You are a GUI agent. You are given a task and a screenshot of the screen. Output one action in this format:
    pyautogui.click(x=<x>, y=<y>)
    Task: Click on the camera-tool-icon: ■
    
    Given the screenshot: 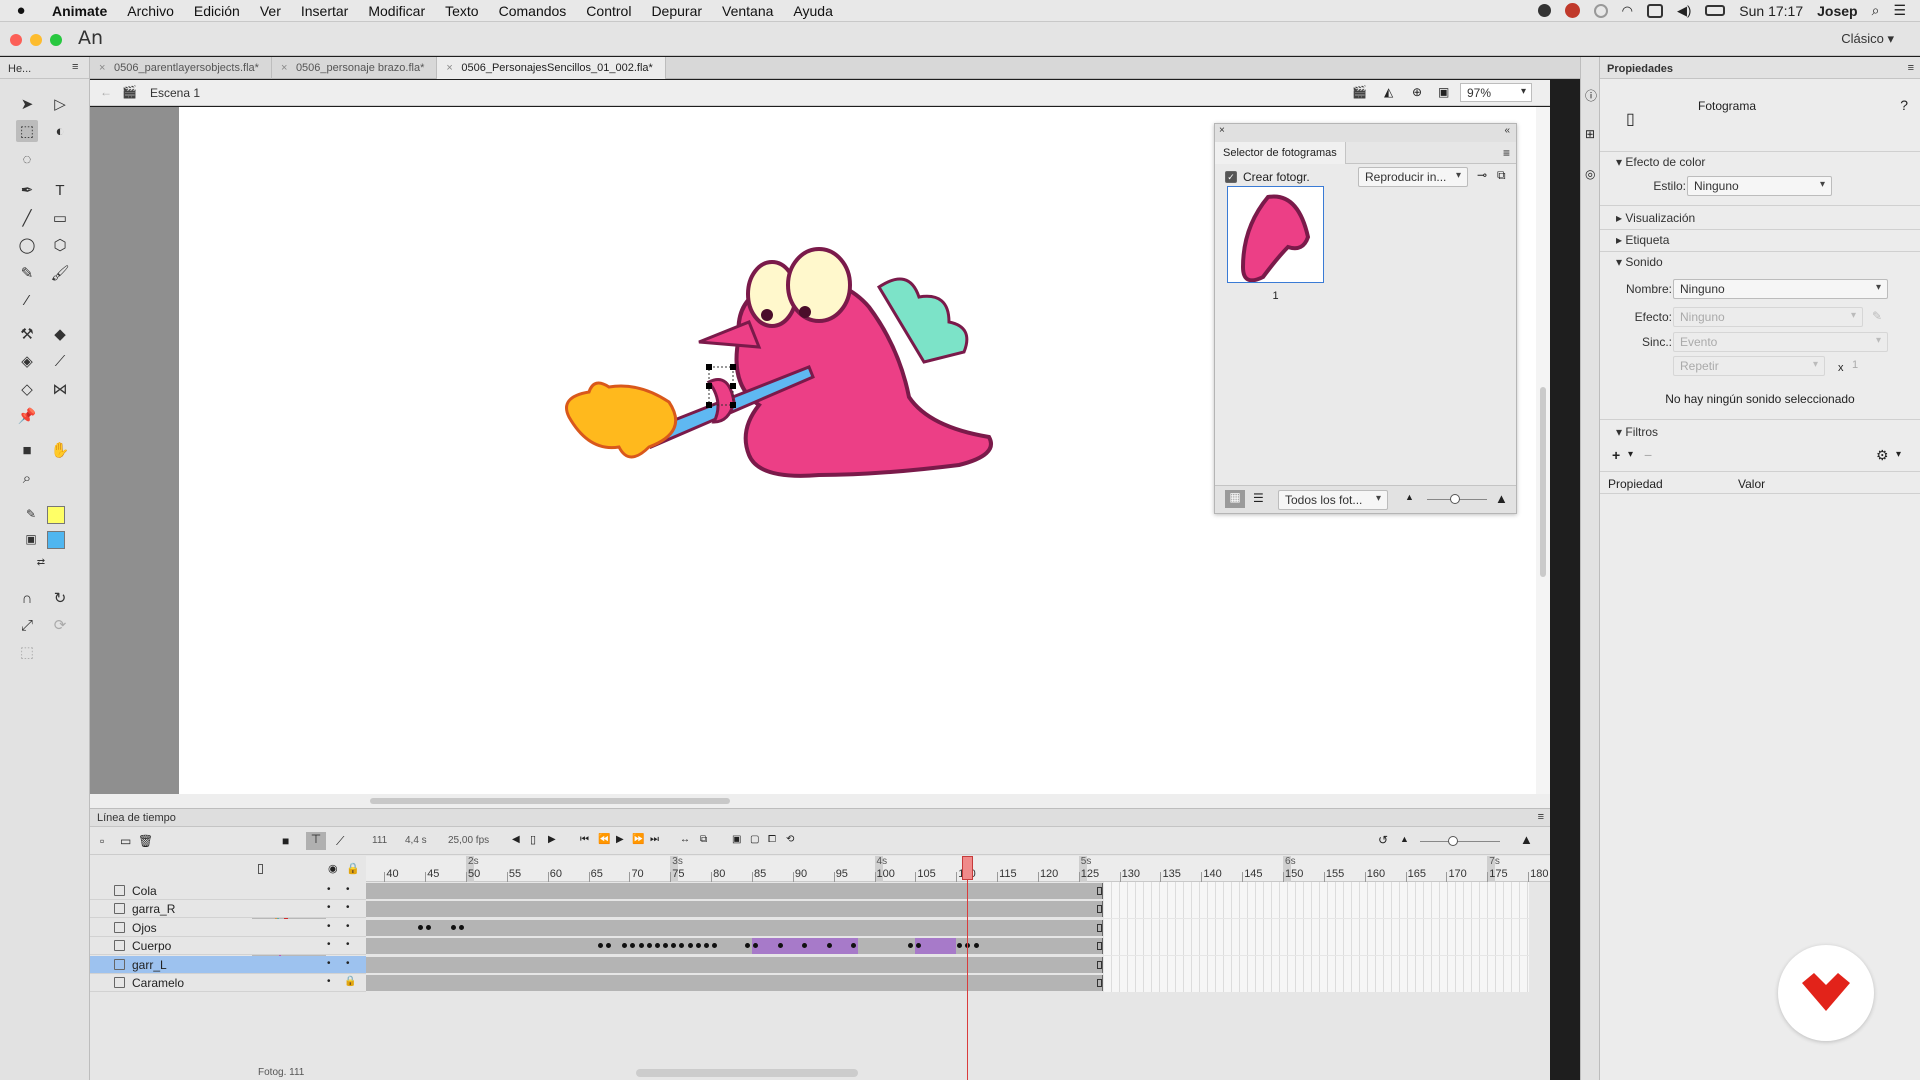 What is the action you would take?
    pyautogui.click(x=27, y=450)
    